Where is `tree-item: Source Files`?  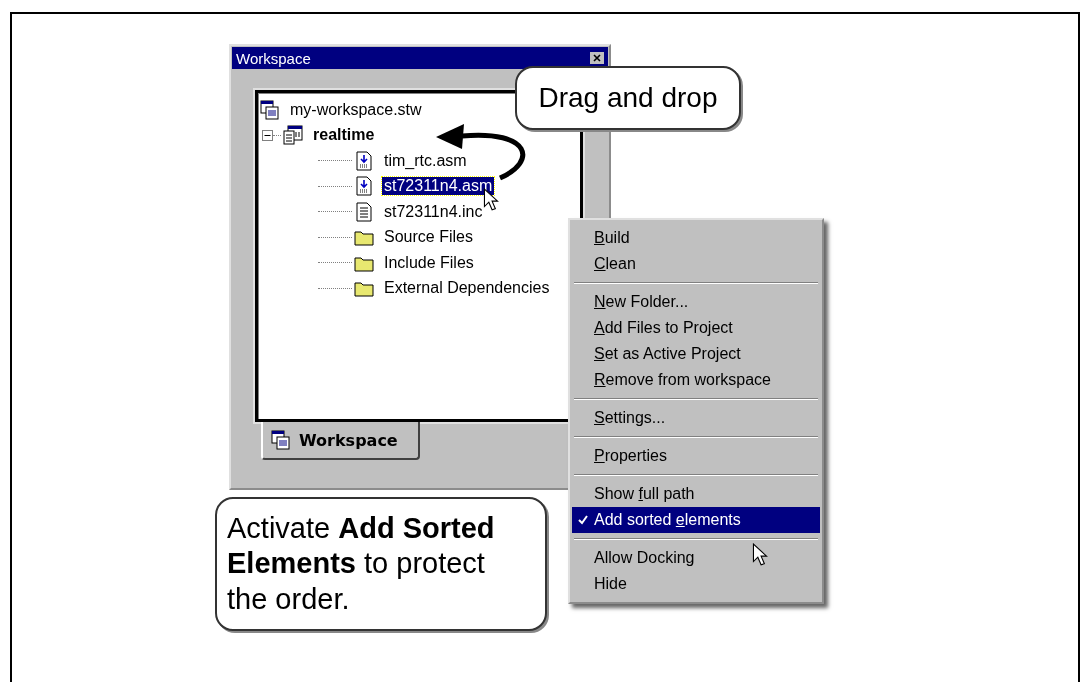 tree-item: Source Files is located at coordinates (428, 237).